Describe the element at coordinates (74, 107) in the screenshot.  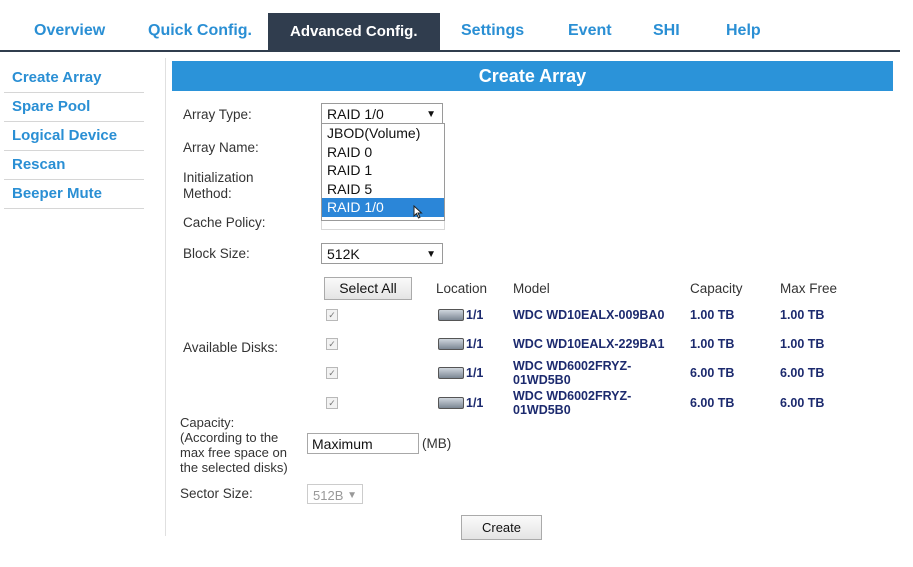
I see `sidebar-item-spare-pool: Spare Pool` at that location.